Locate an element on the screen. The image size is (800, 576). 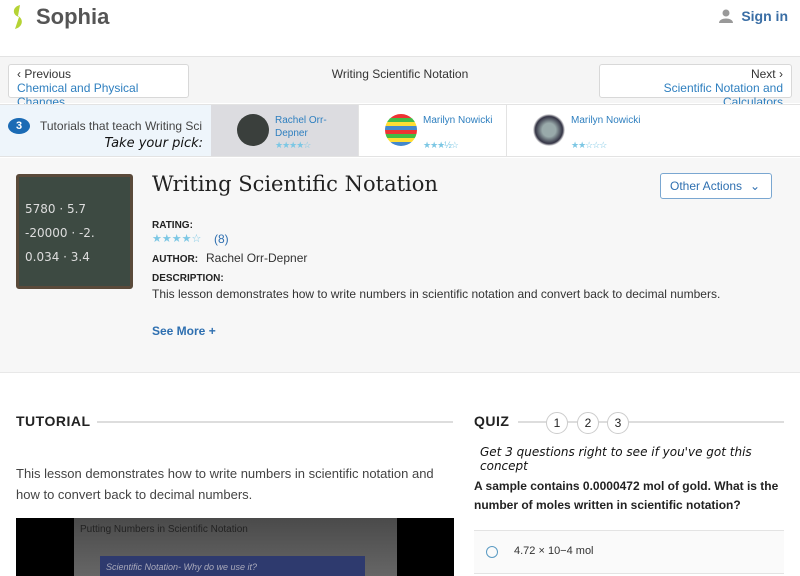
rating-stars: ★★★½☆ is located at coordinates (441, 145).